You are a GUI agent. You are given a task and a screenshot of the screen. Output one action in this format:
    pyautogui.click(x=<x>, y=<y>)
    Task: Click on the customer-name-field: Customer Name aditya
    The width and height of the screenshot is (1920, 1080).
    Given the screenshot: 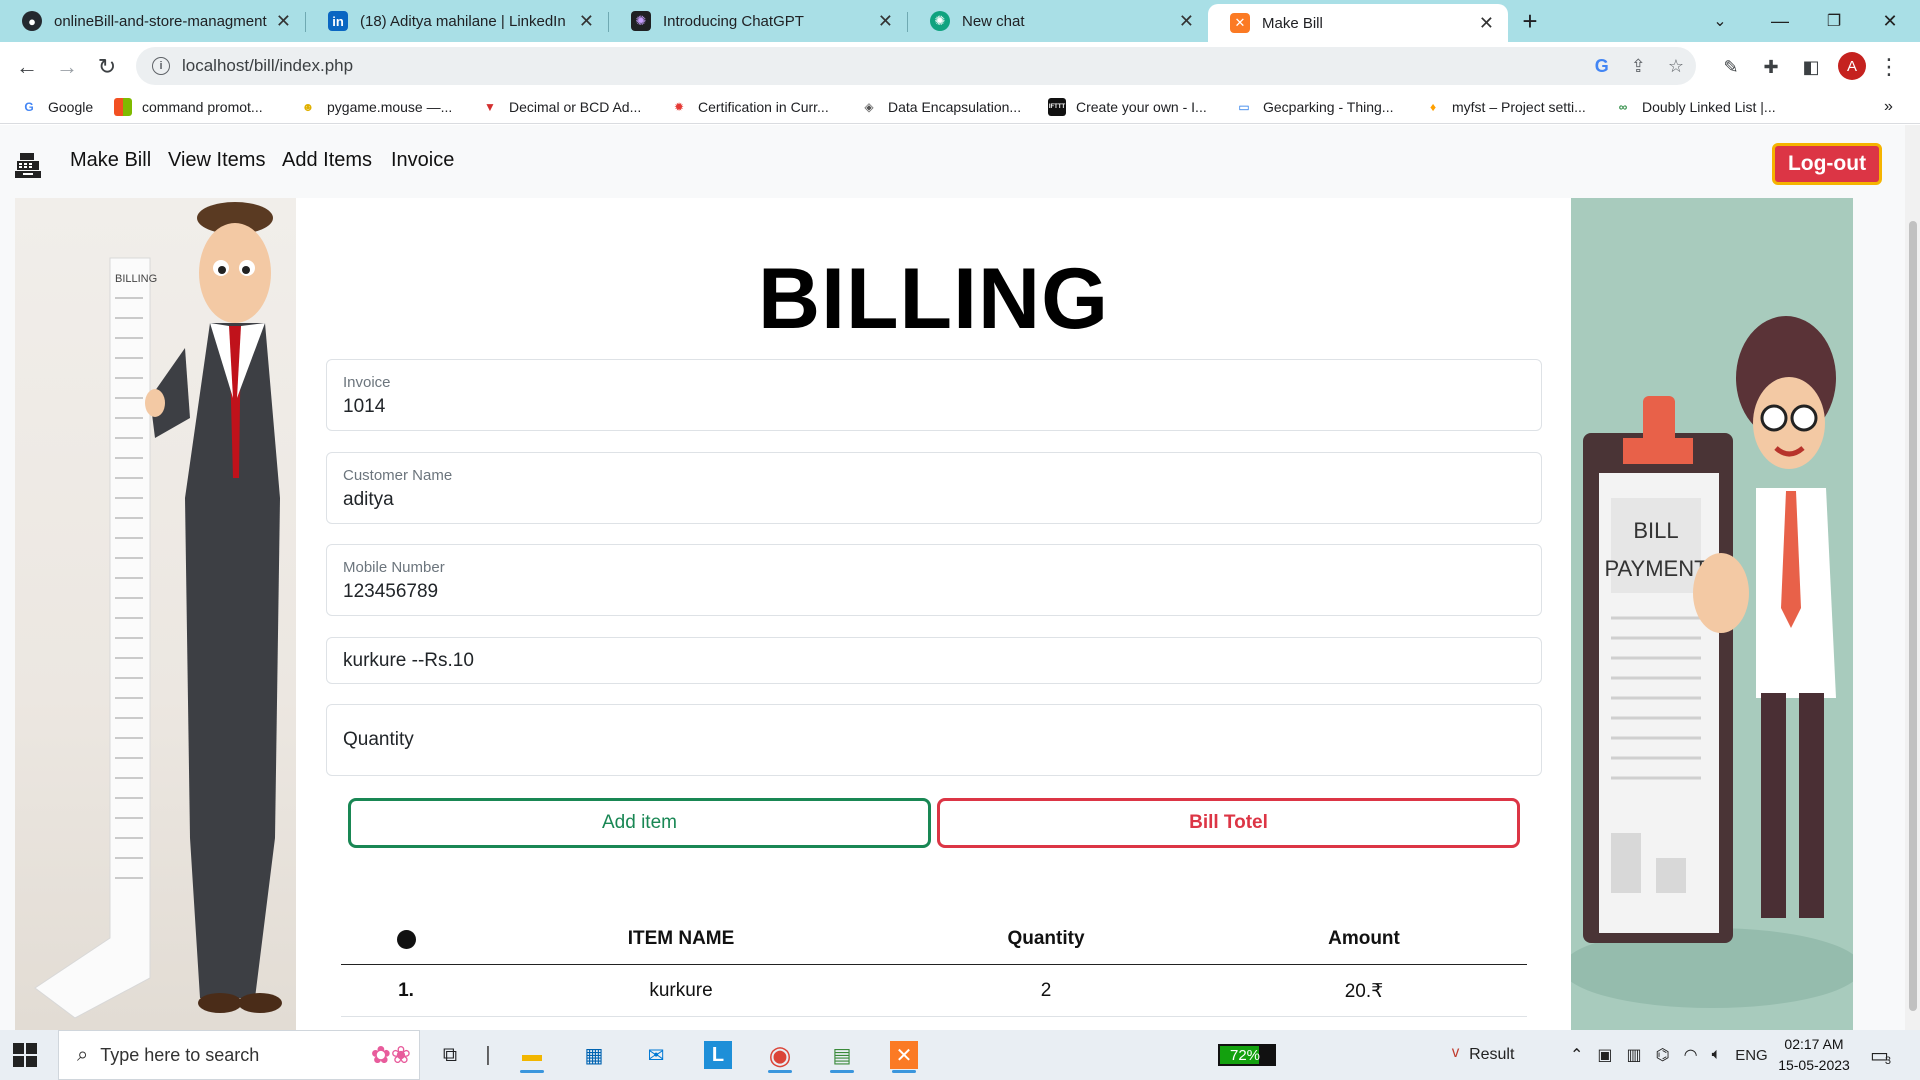 What is the action you would take?
    pyautogui.click(x=934, y=488)
    